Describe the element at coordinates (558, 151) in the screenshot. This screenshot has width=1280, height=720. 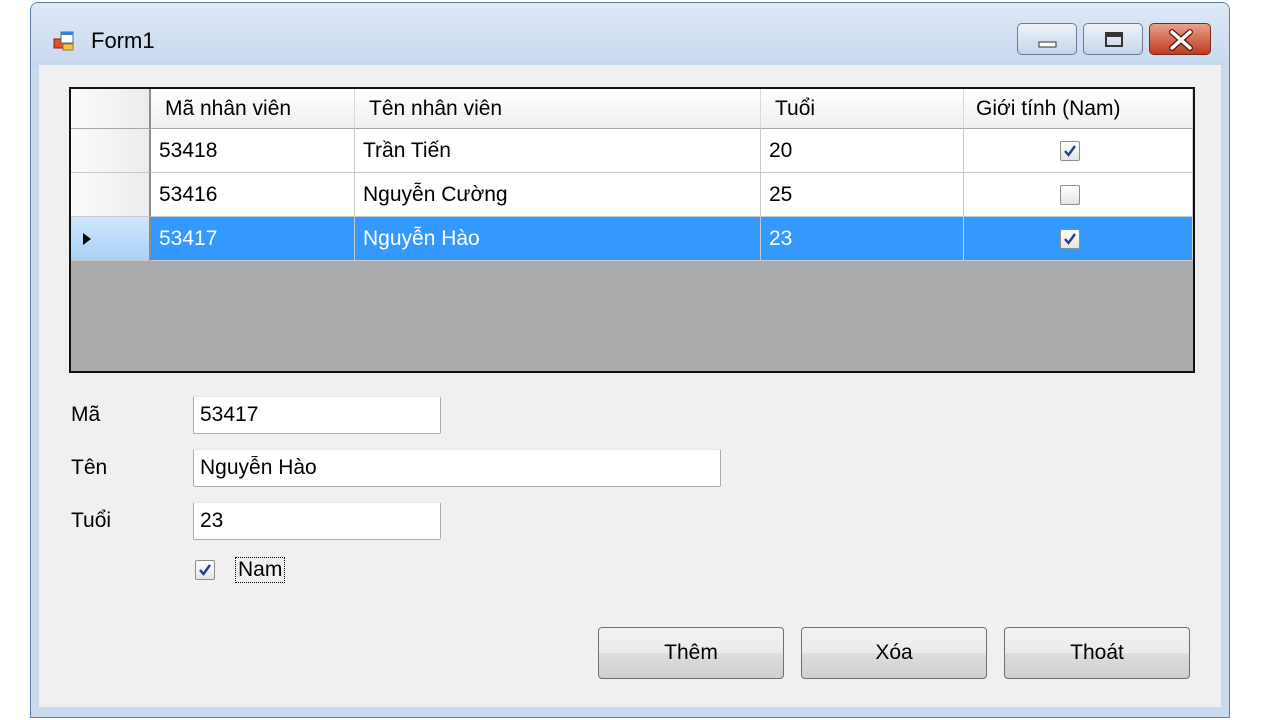
I see `cell-ten: Trần Tiến` at that location.